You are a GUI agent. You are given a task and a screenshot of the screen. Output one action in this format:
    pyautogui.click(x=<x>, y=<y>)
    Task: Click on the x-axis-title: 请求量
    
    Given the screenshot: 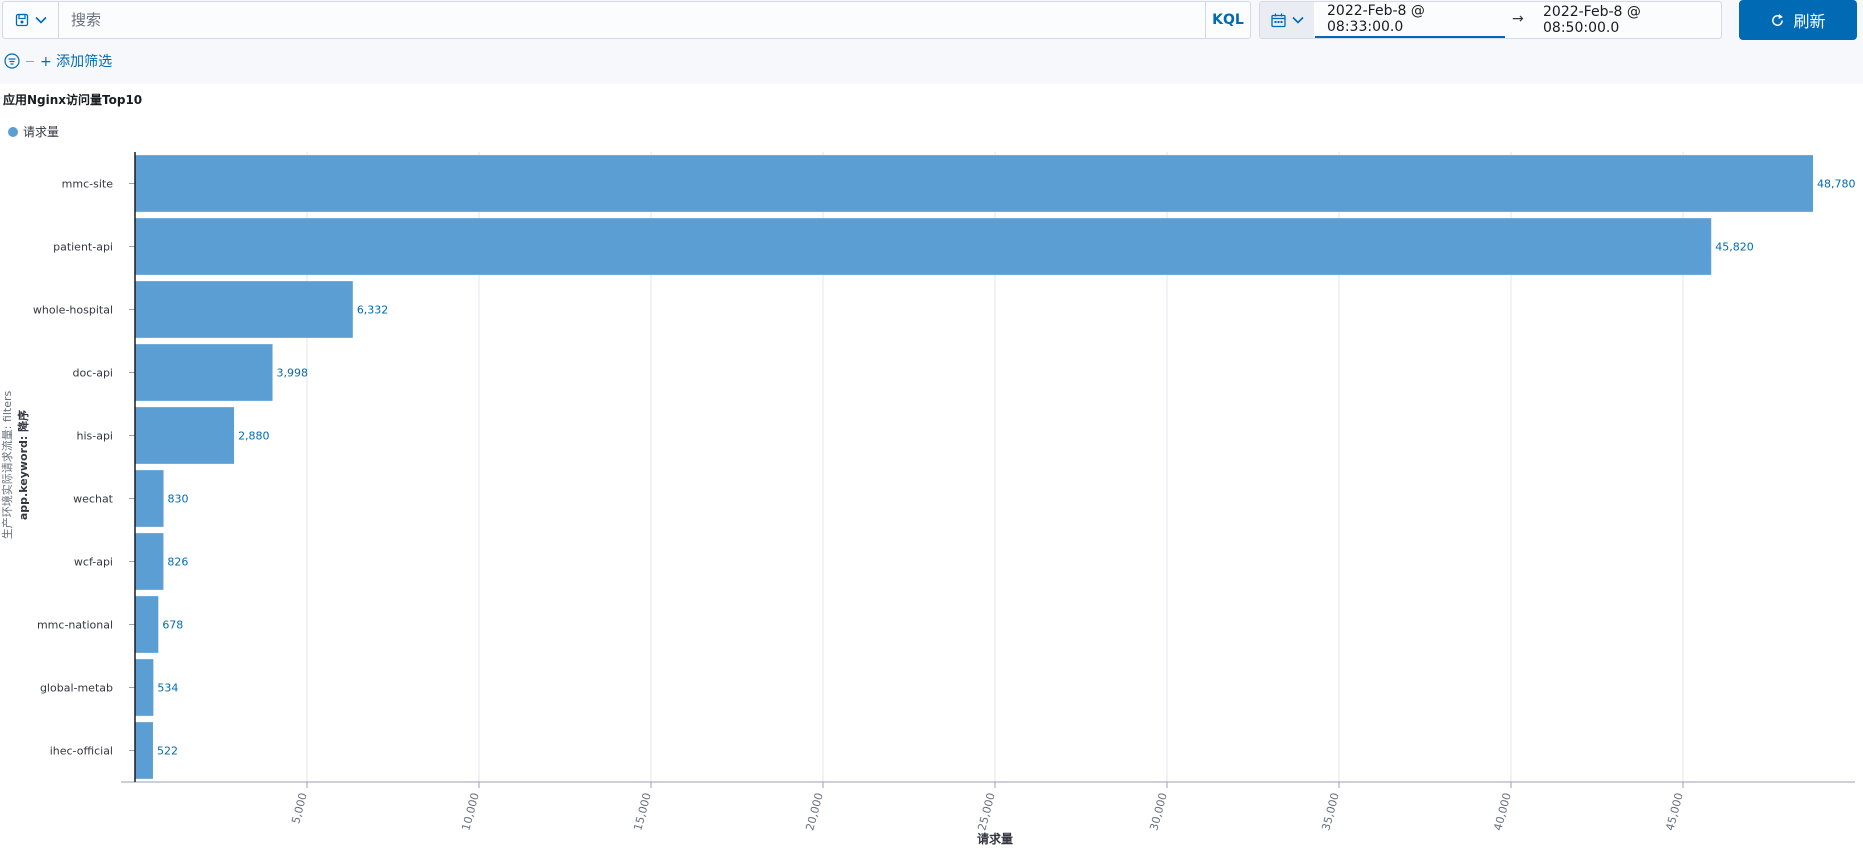 What is the action you would take?
    pyautogui.click(x=995, y=839)
    